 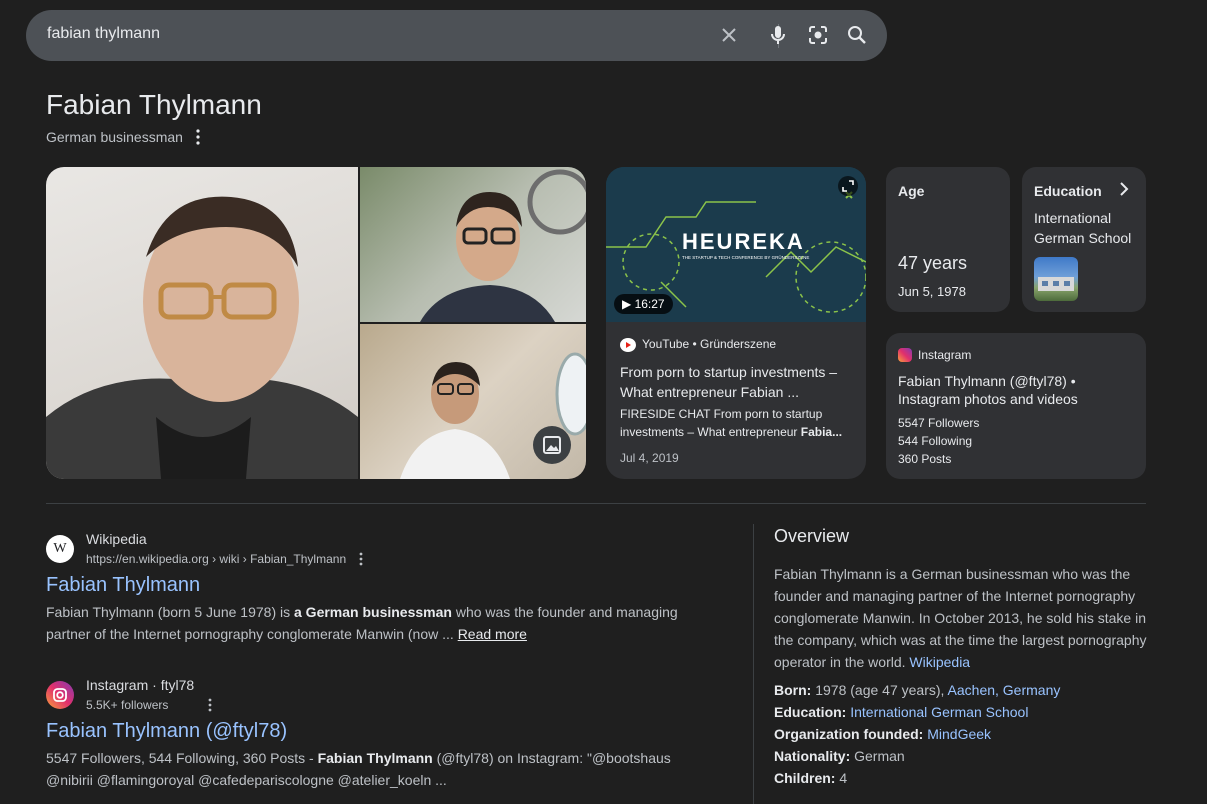 What do you see at coordinates (127, 705) in the screenshot?
I see `result-url: 5.5K+ followers` at bounding box center [127, 705].